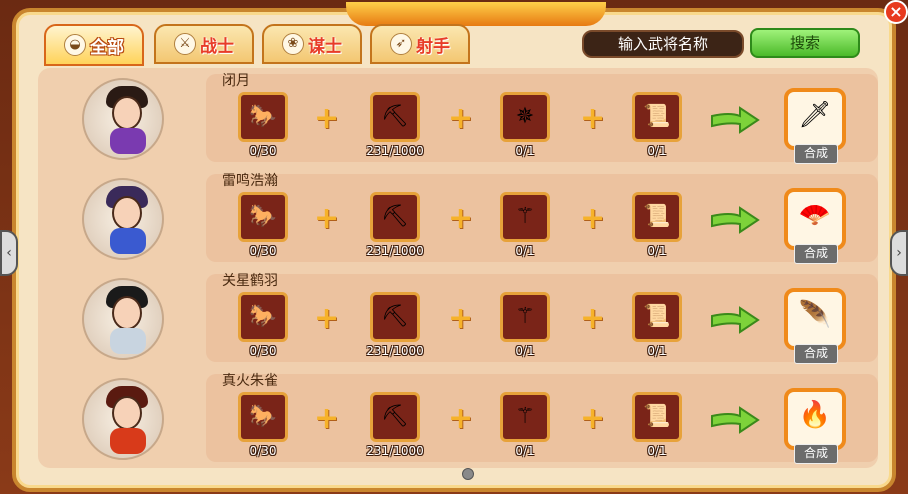  I want to click on recipe-name: 闭月, so click(236, 81).